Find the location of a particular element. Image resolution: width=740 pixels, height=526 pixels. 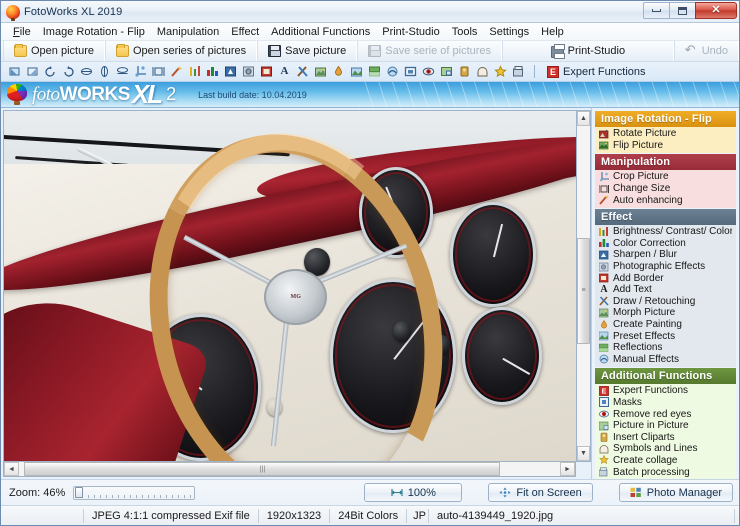

status-filename: auto-4139449_1920.jpg is located at coordinates (495, 515).